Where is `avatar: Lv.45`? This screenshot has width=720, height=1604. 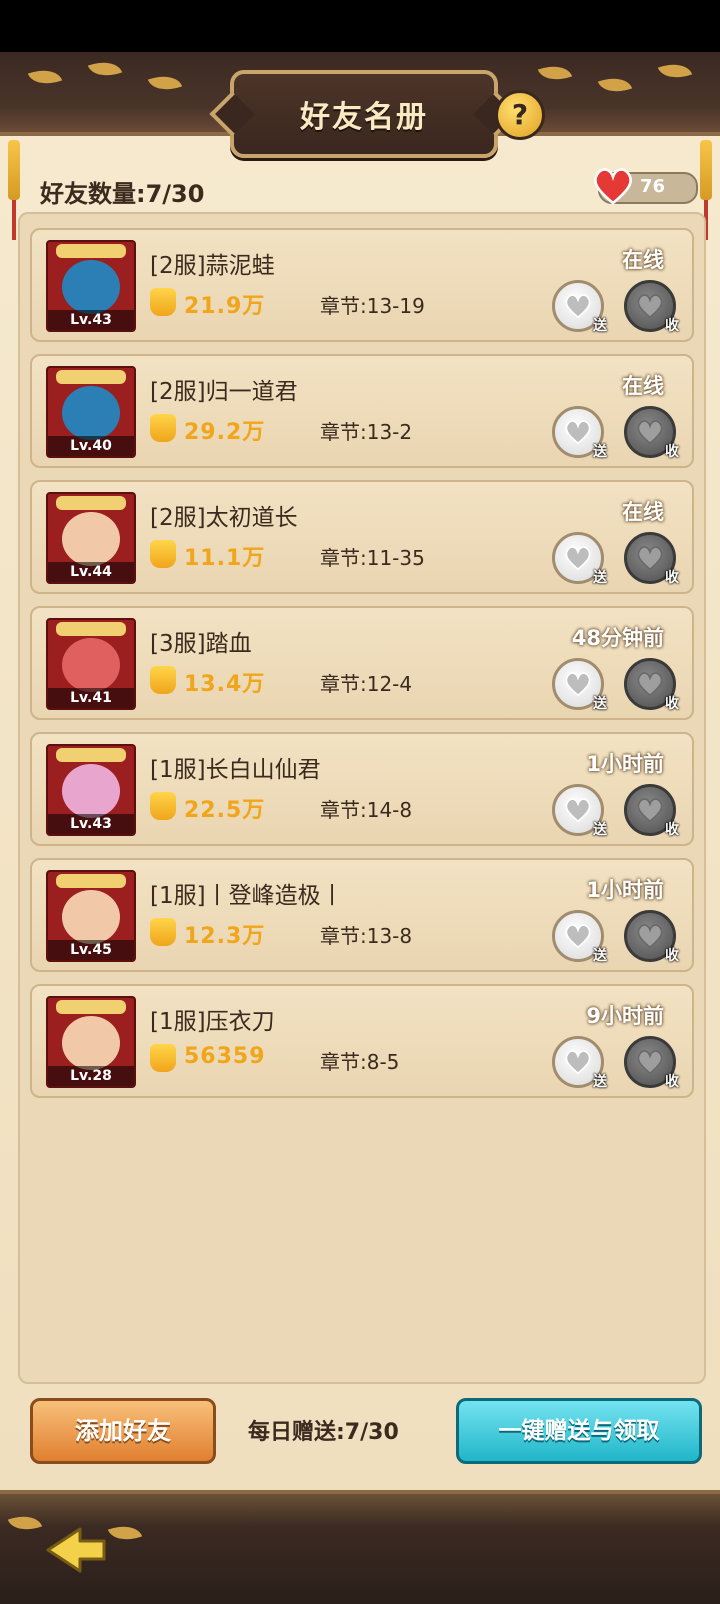
avatar: Lv.45 is located at coordinates (91, 916).